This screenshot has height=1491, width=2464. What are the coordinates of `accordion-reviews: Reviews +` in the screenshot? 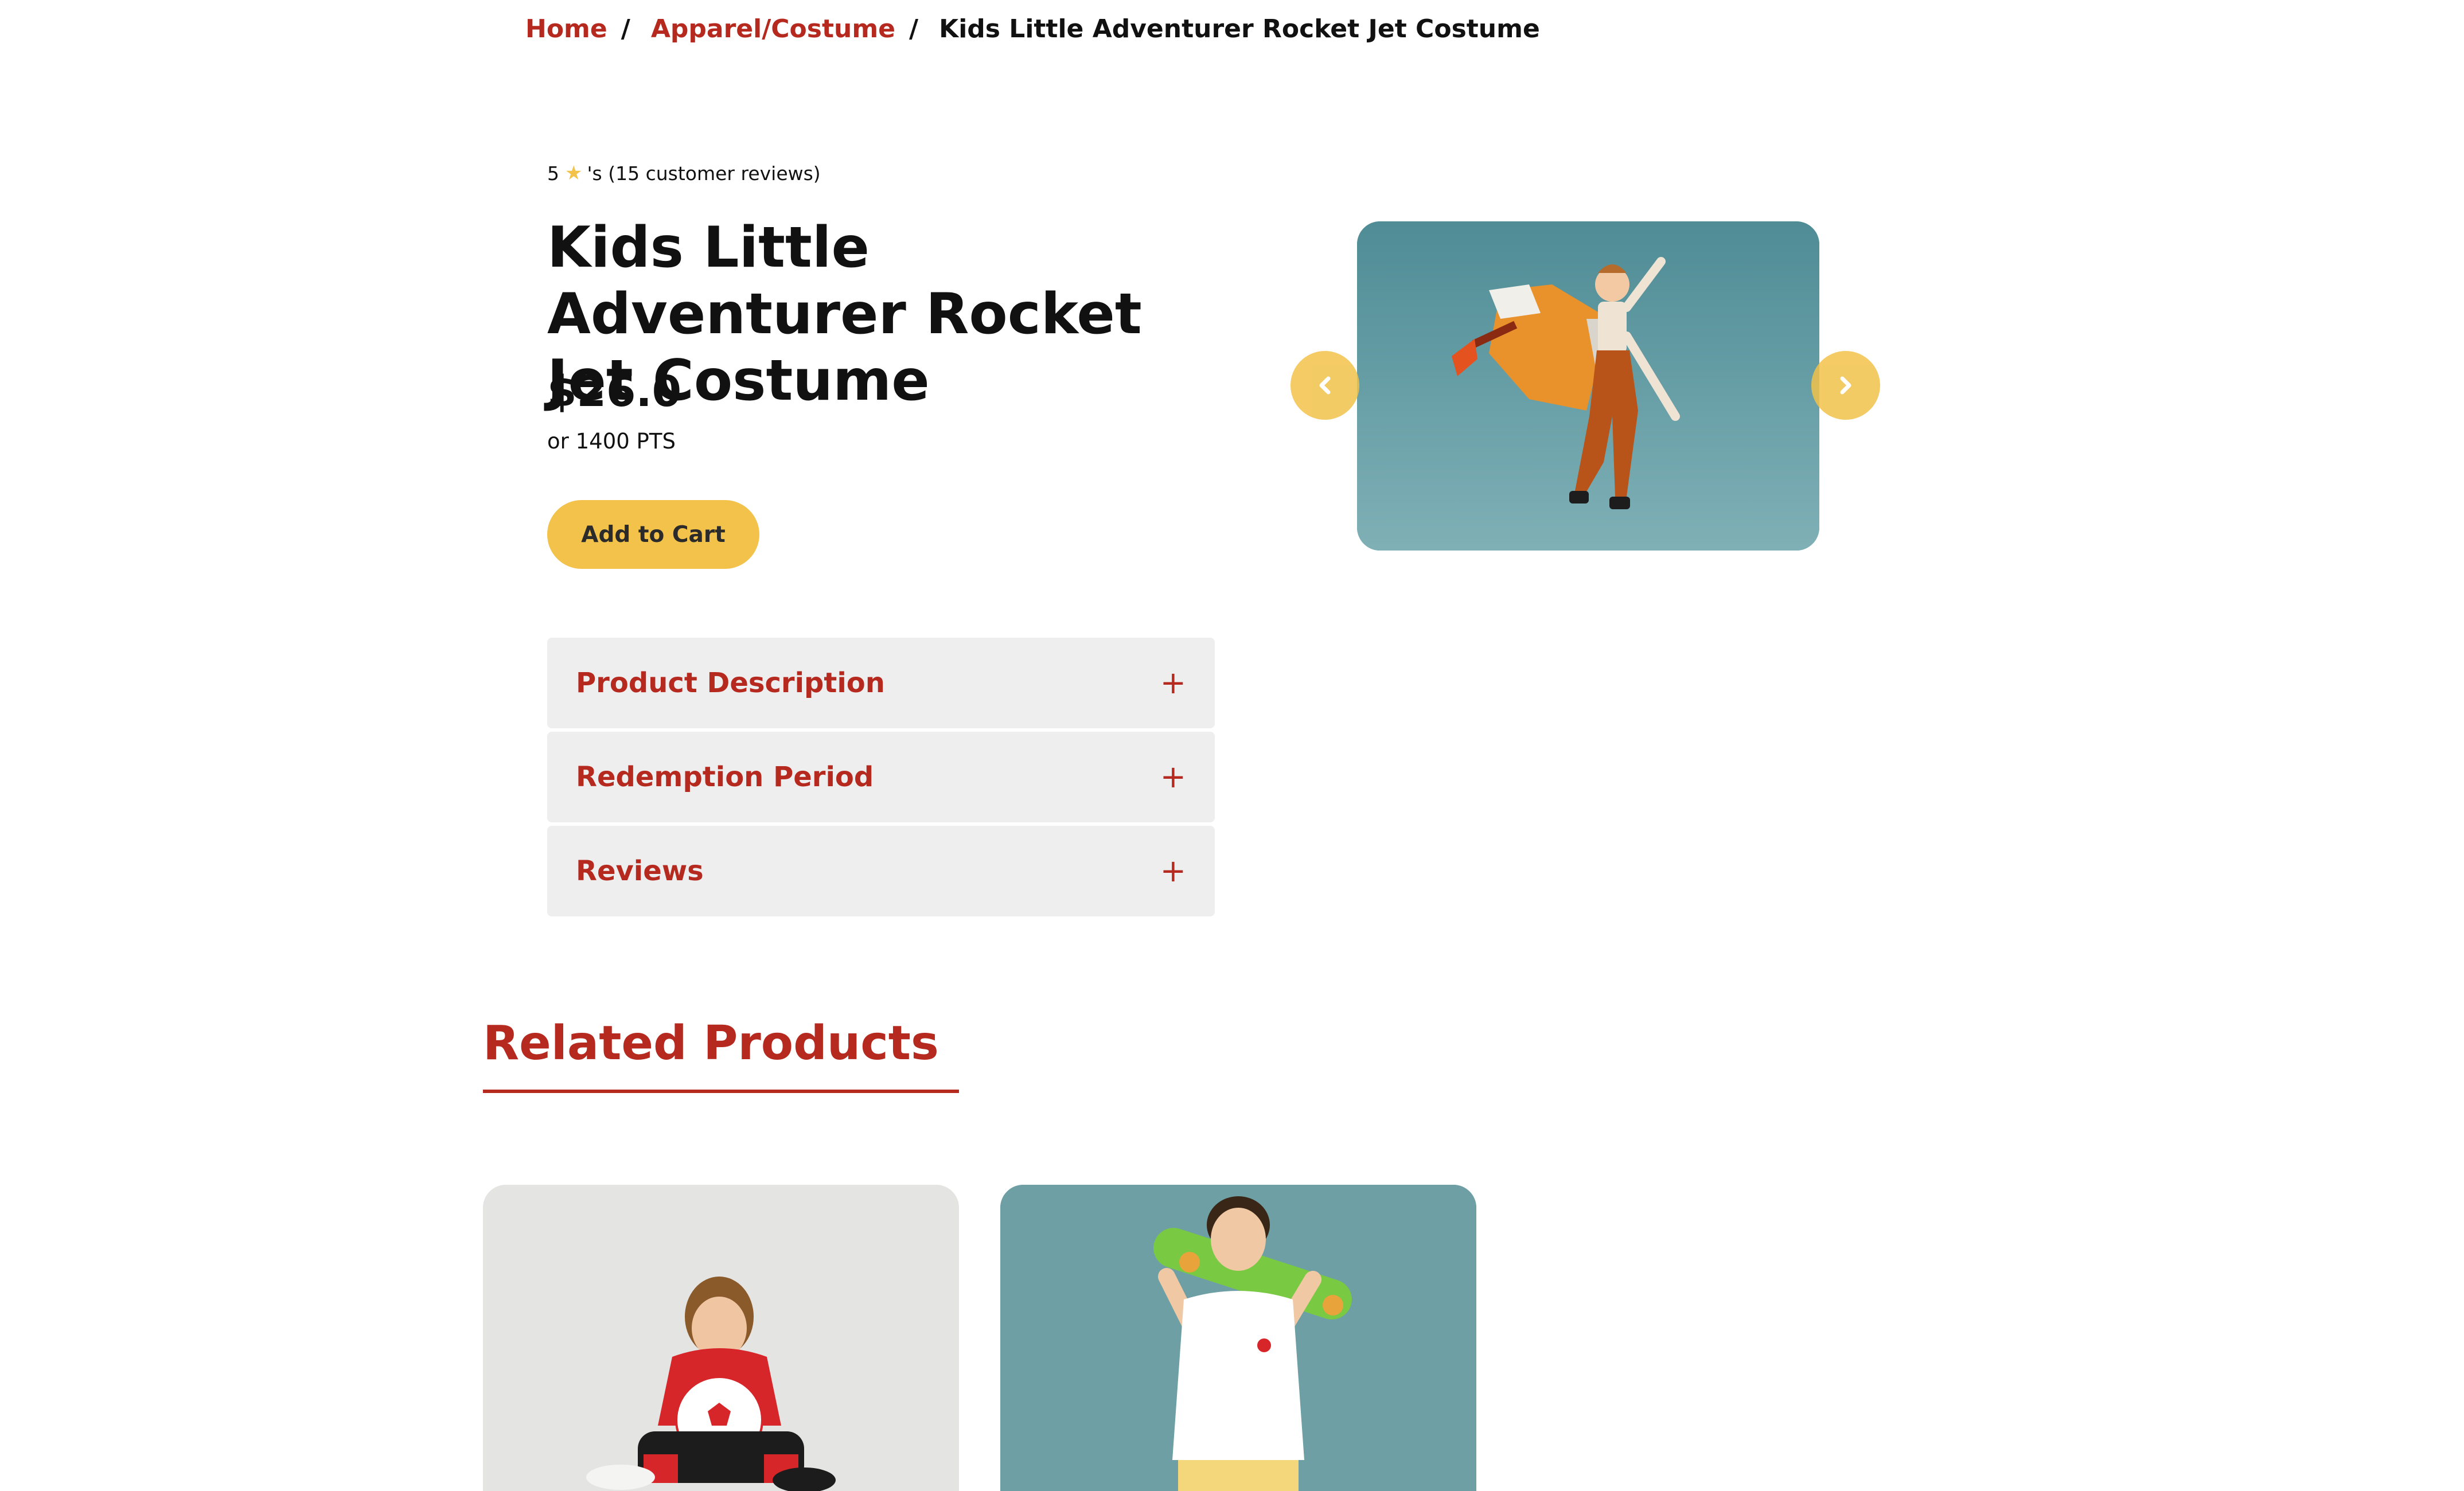 It's located at (881, 871).